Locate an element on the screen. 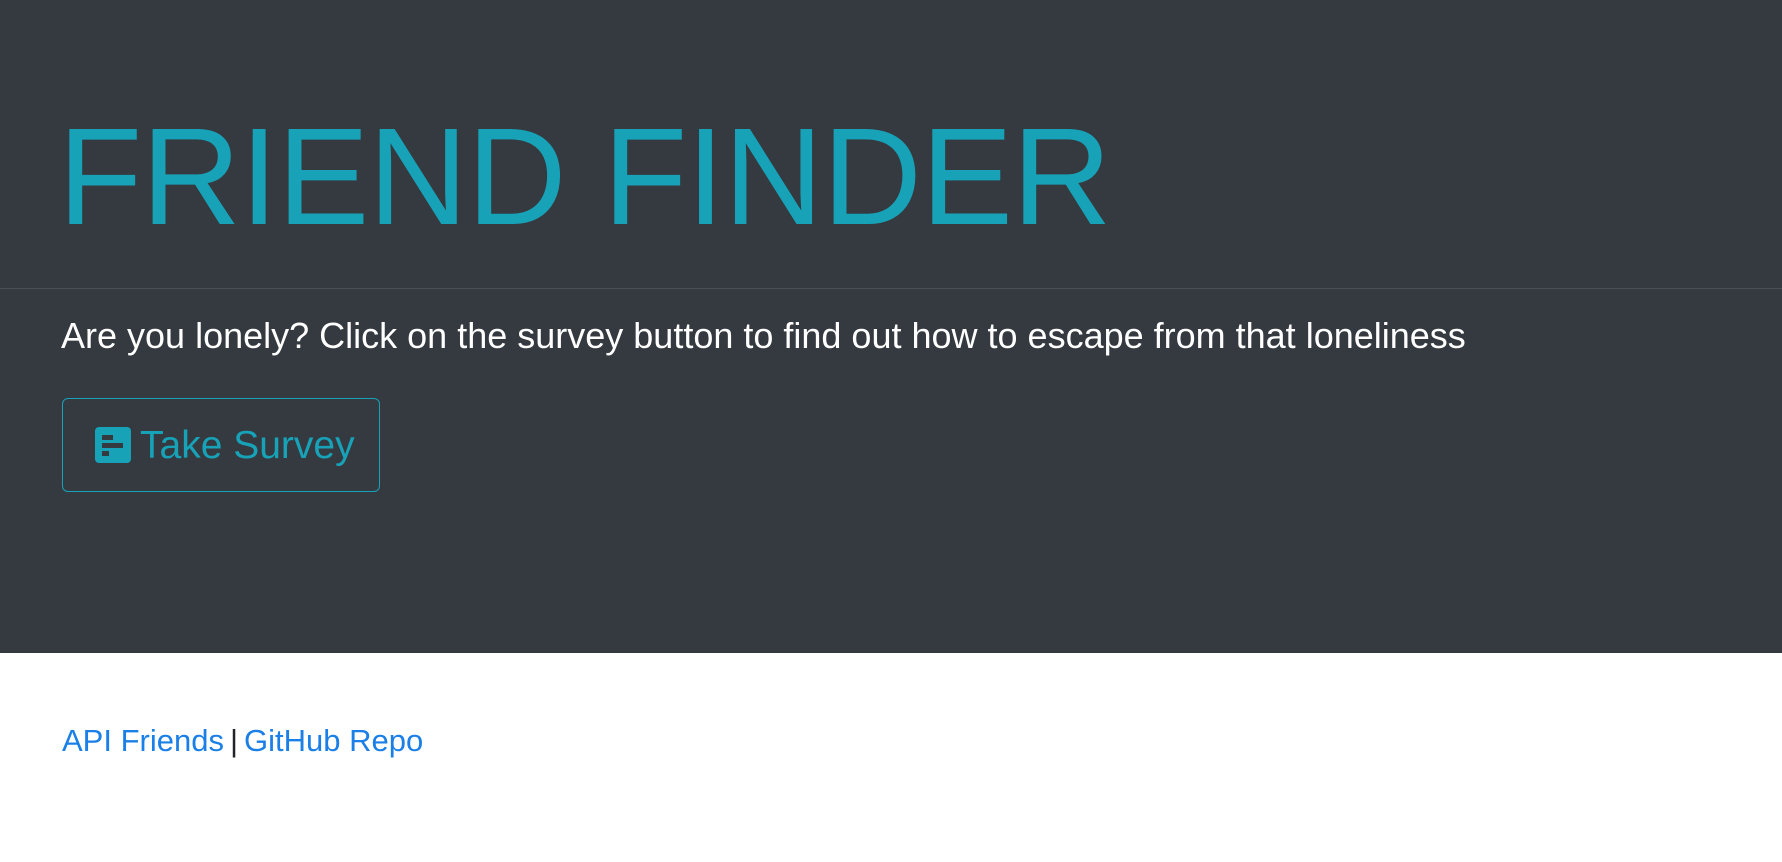 Image resolution: width=1782 pixels, height=862 pixels. take-survey-button: Take Survey is located at coordinates (221, 445).